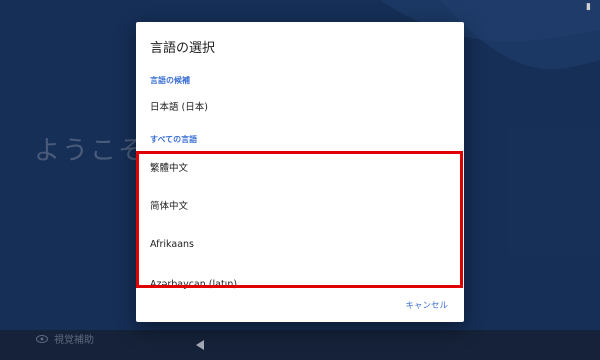 The image size is (600, 360). What do you see at coordinates (170, 80) in the screenshot?
I see `suggested-languages-header: 言語の候補` at bounding box center [170, 80].